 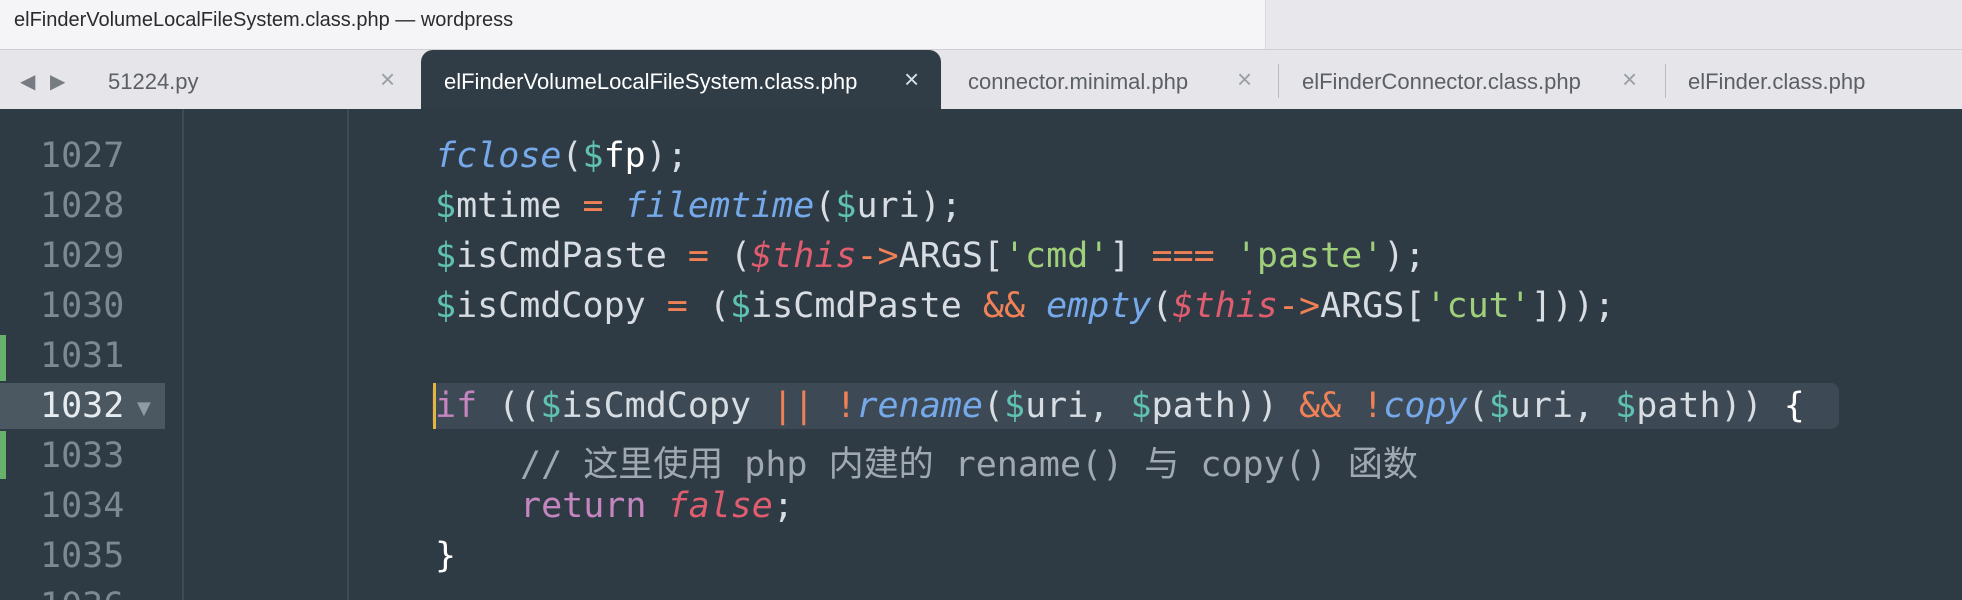 I want to click on line-number: 1028, so click(x=82, y=206).